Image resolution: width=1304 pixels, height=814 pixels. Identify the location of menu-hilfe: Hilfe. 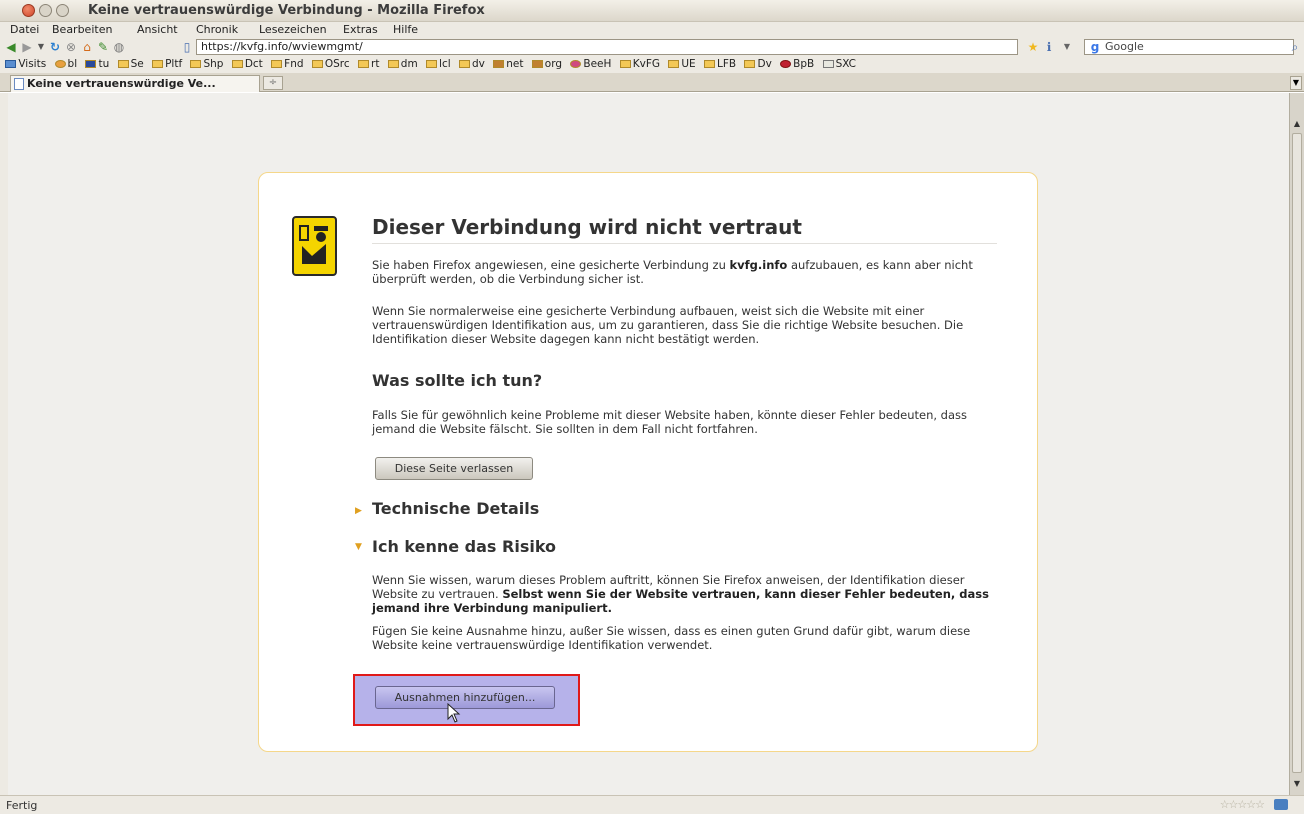
(405, 29).